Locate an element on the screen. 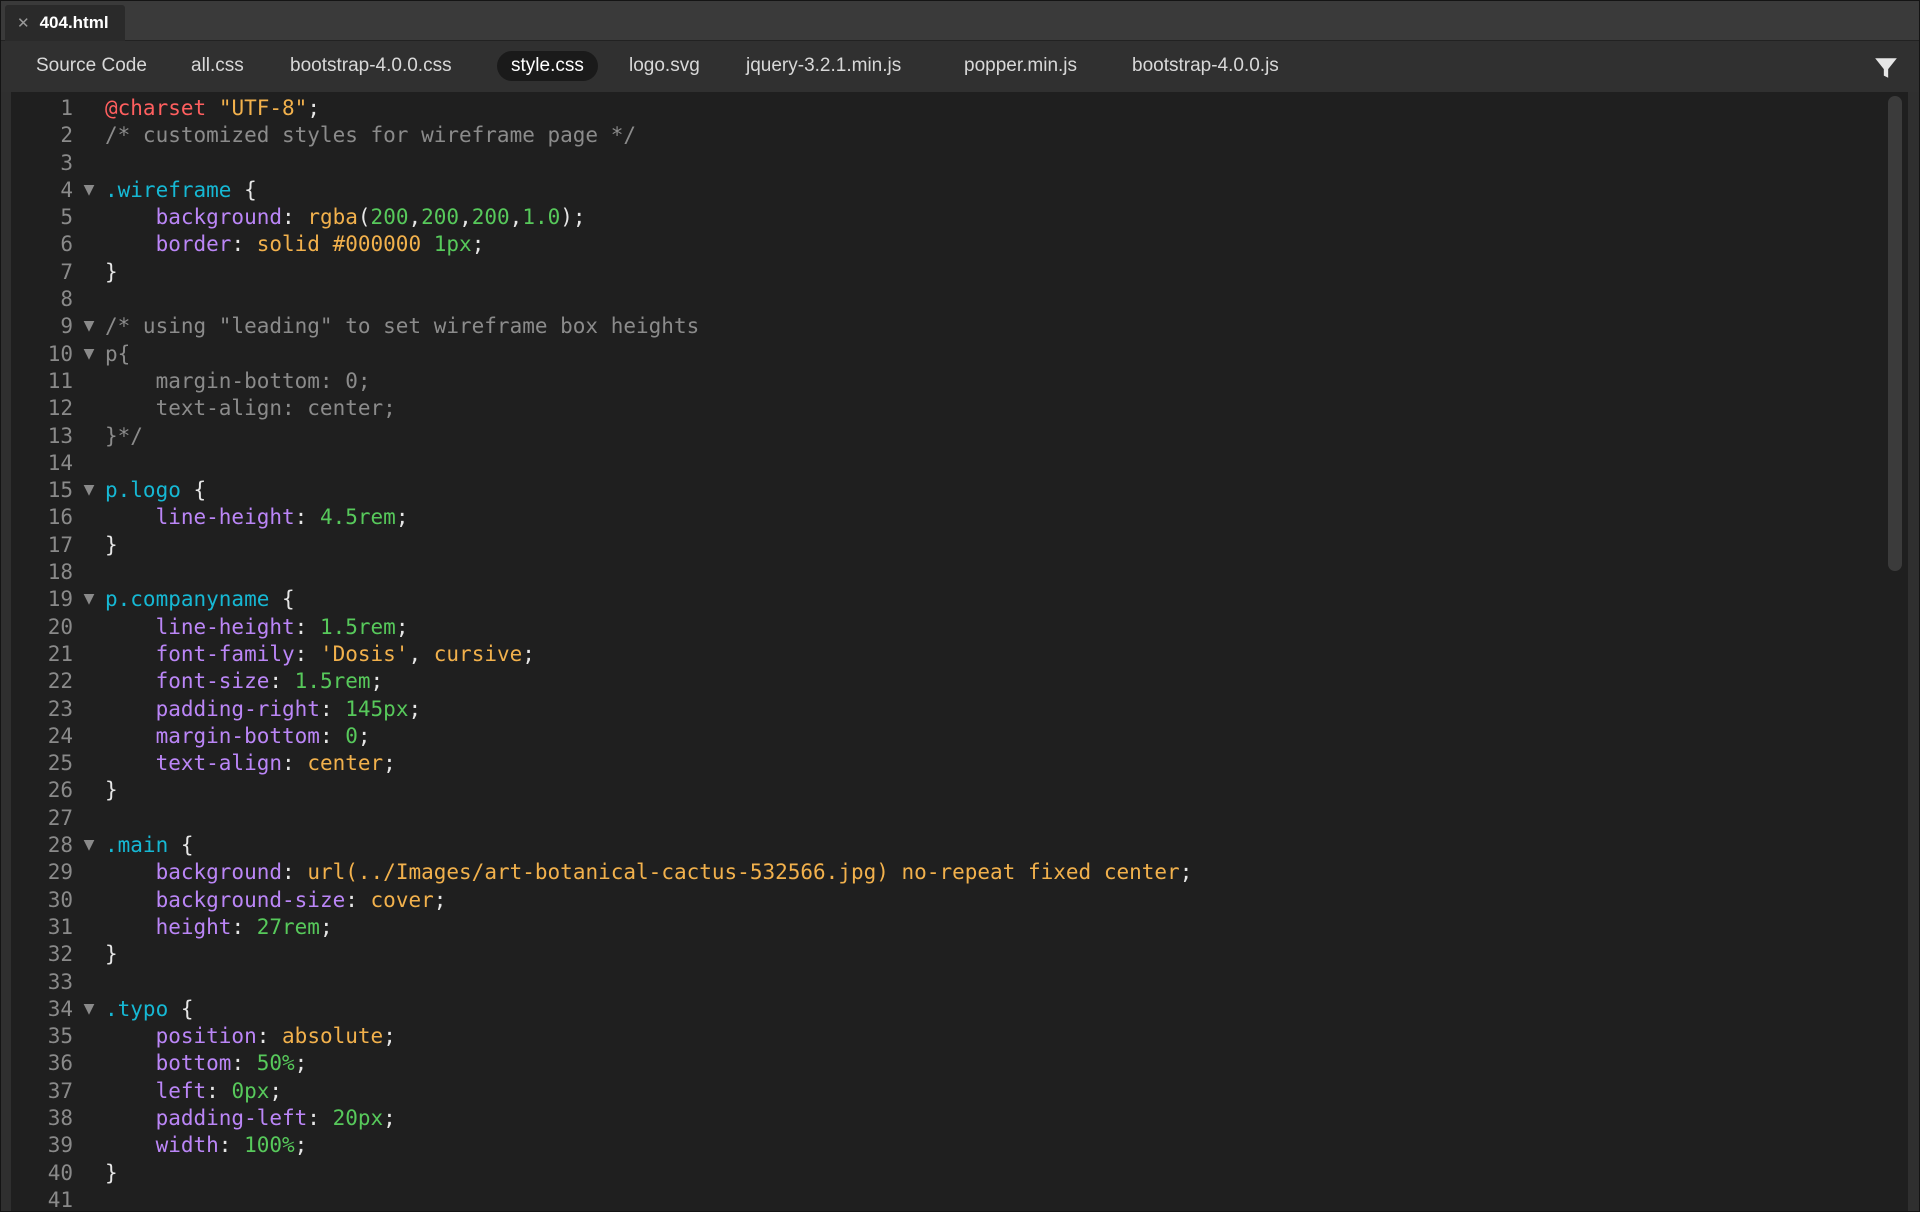  code-text: margin-bottom: 0; is located at coordinates (238, 736).